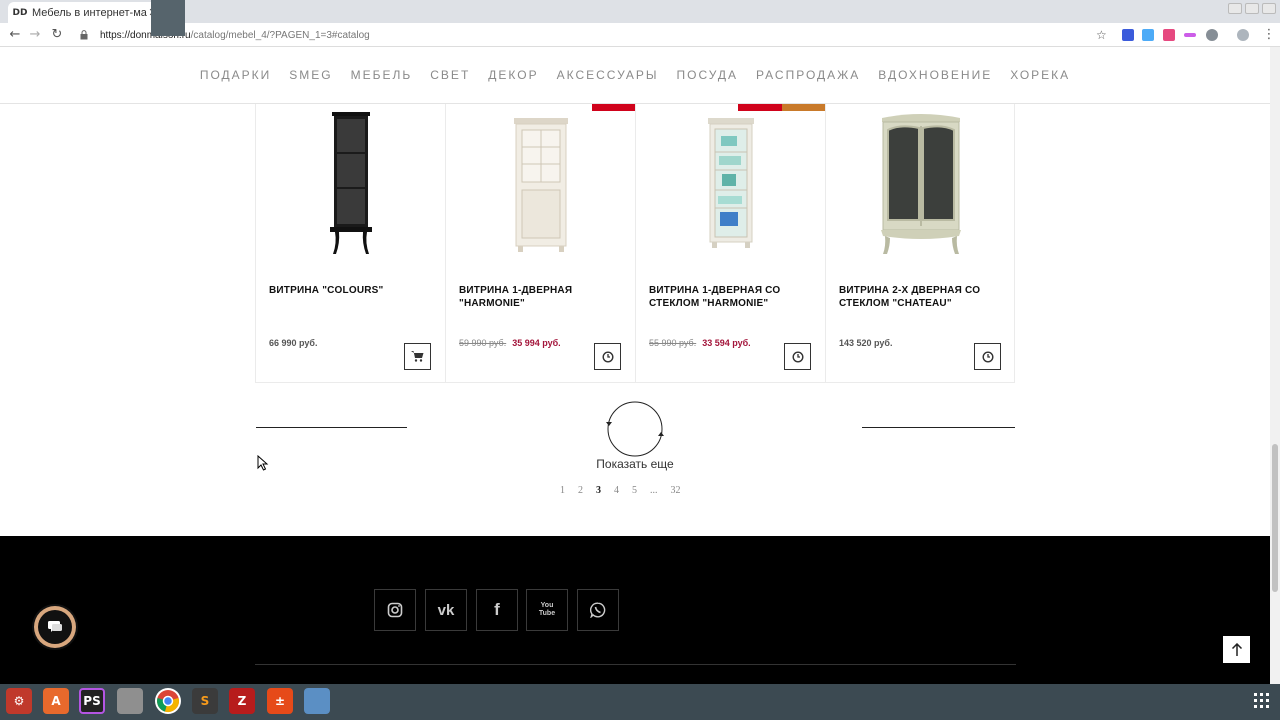 This screenshot has height=720, width=1280. I want to click on url-path: /catalog/mebel_4/?PAGEN_1=3#catalog, so click(280, 35).